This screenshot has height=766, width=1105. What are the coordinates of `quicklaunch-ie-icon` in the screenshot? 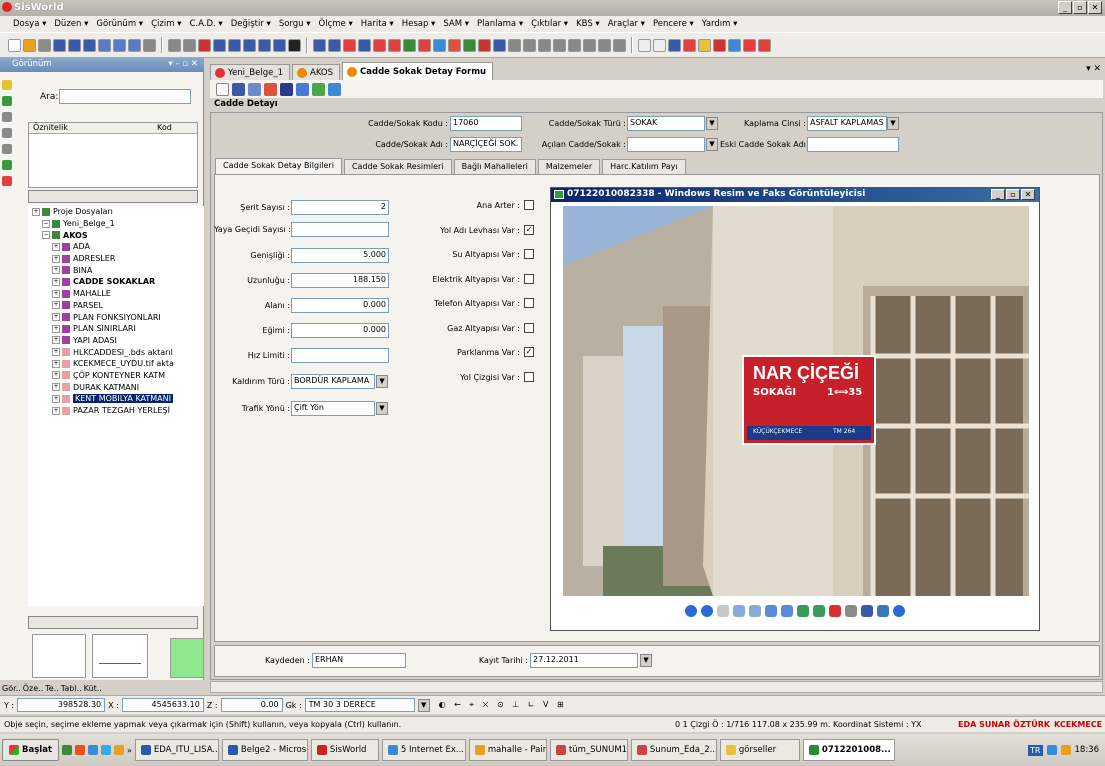 It's located at (93, 750).